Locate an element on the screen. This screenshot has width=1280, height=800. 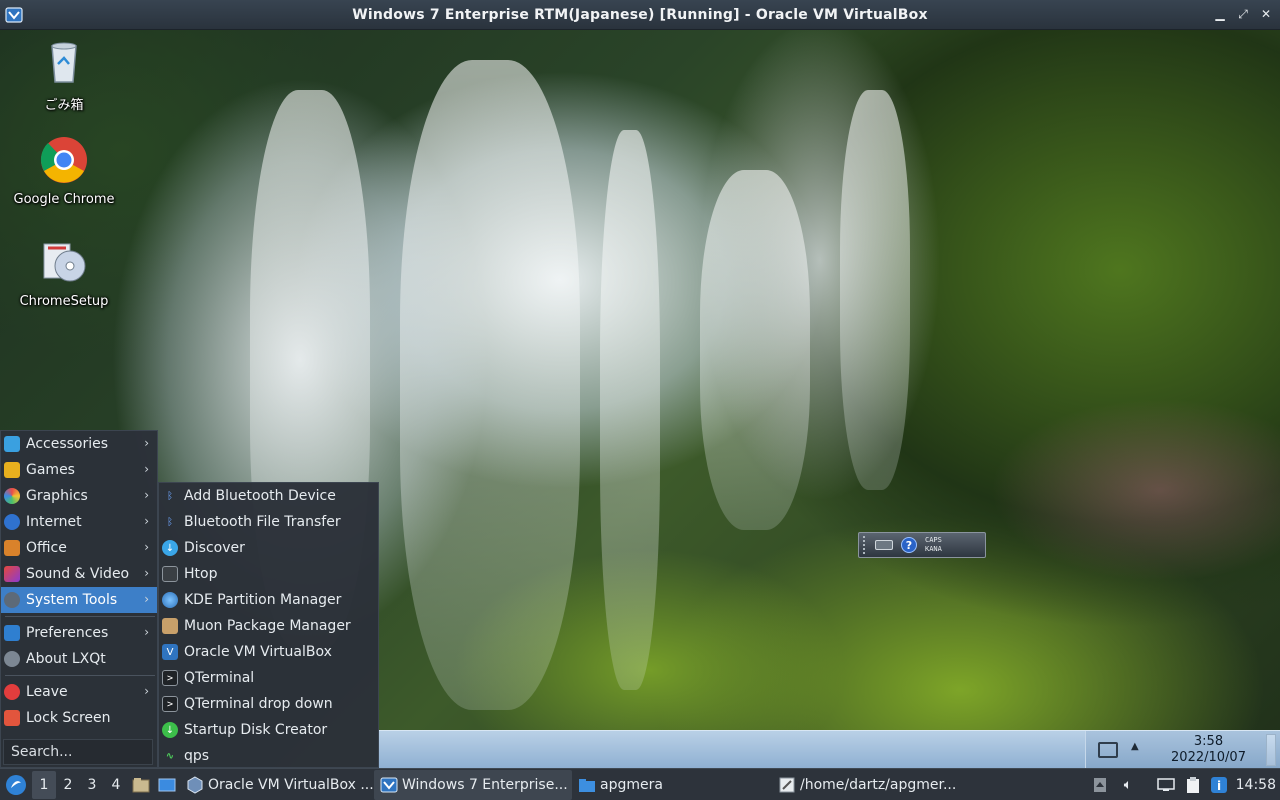
menu-item-sound-video: Sound & Video › is located at coordinates (79, 574).